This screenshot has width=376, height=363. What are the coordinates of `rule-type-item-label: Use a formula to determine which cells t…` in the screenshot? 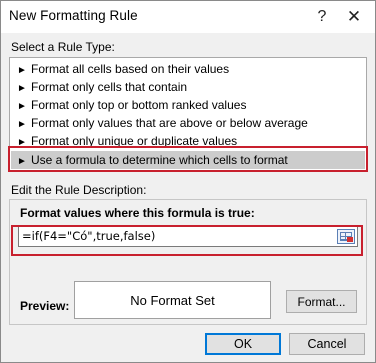 It's located at (159, 160).